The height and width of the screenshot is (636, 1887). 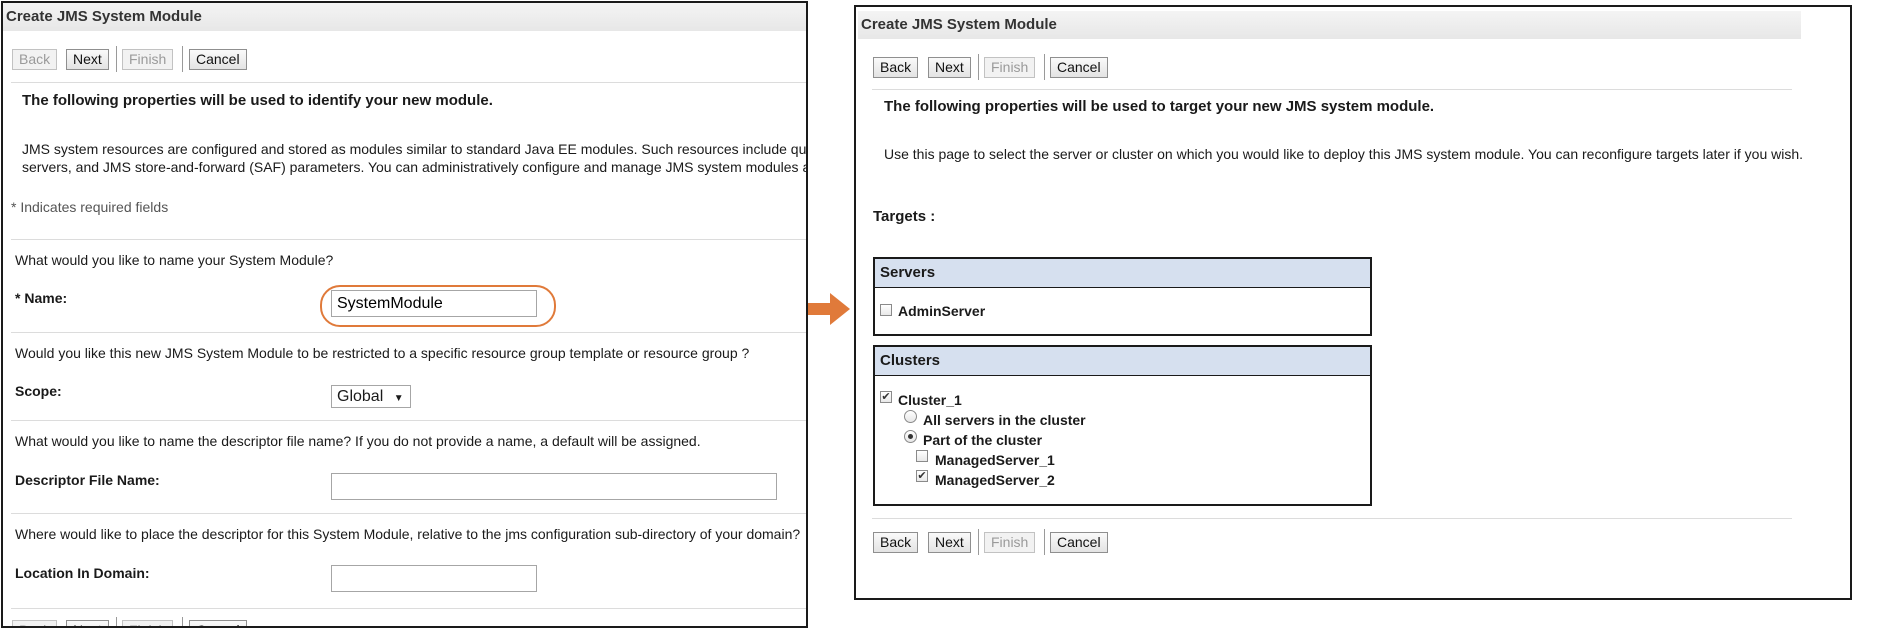 I want to click on adminserver-label: AdminServer, so click(x=942, y=311).